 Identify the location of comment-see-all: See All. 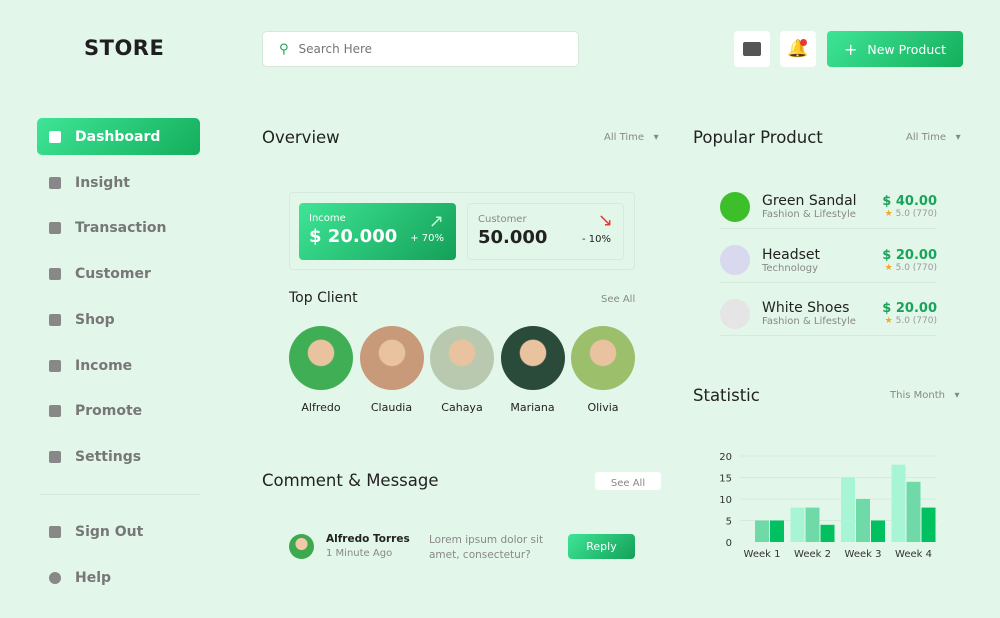
(628, 481).